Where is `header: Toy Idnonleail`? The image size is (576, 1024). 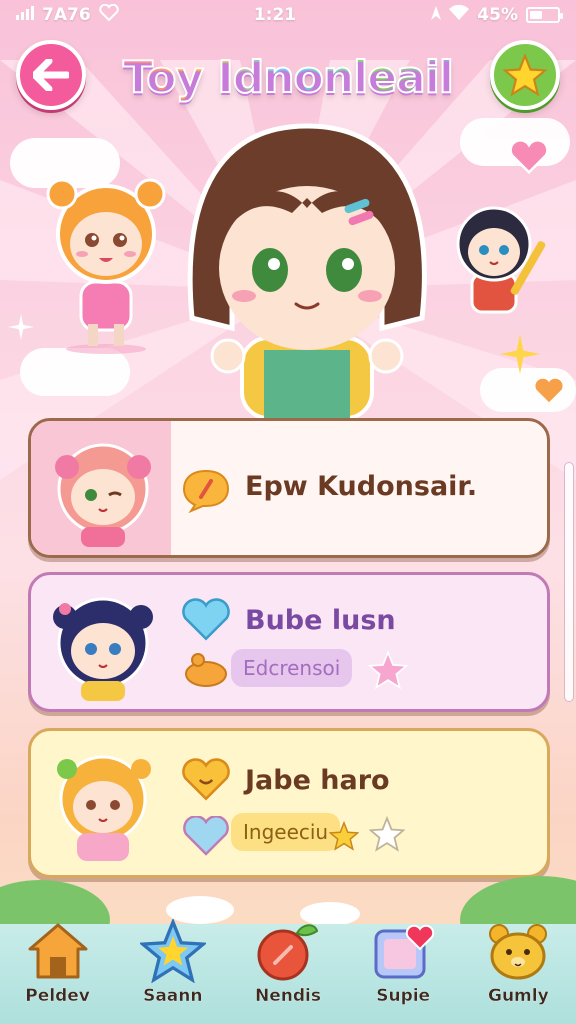
header: Toy Idnonleail is located at coordinates (288, 78).